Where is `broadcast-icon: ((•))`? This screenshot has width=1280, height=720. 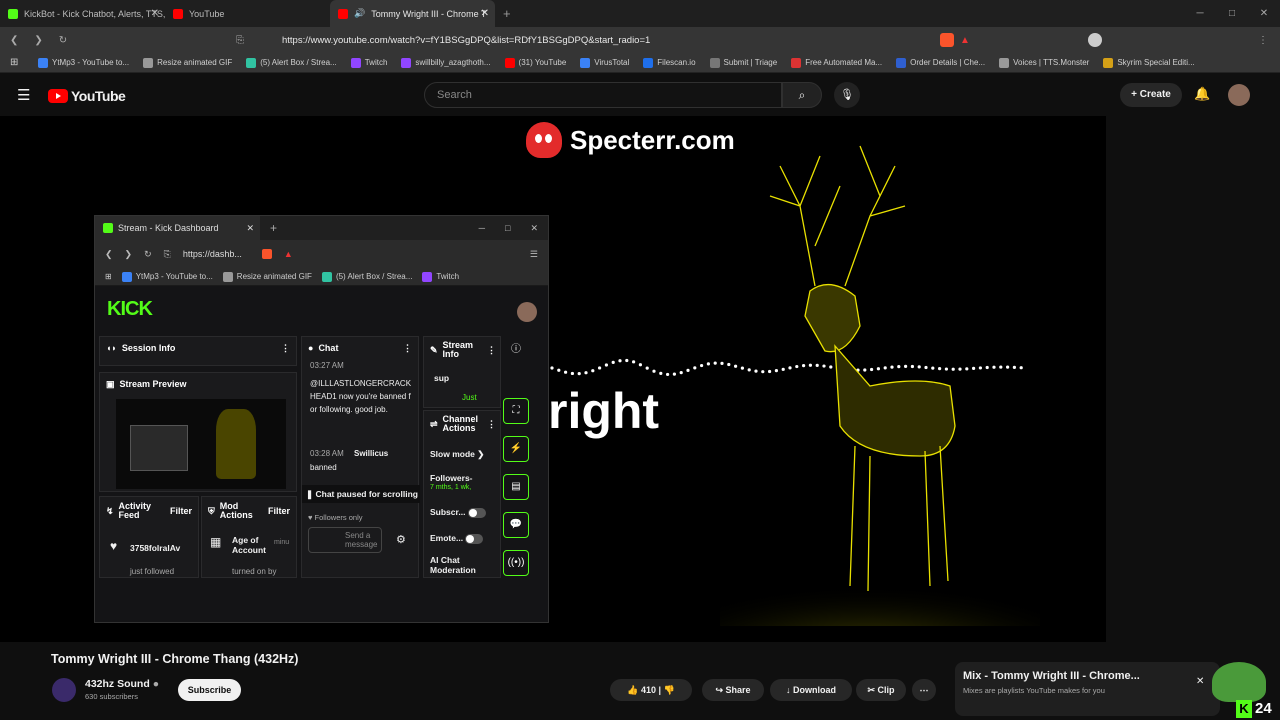
broadcast-icon: ((•)) is located at coordinates (516, 563).